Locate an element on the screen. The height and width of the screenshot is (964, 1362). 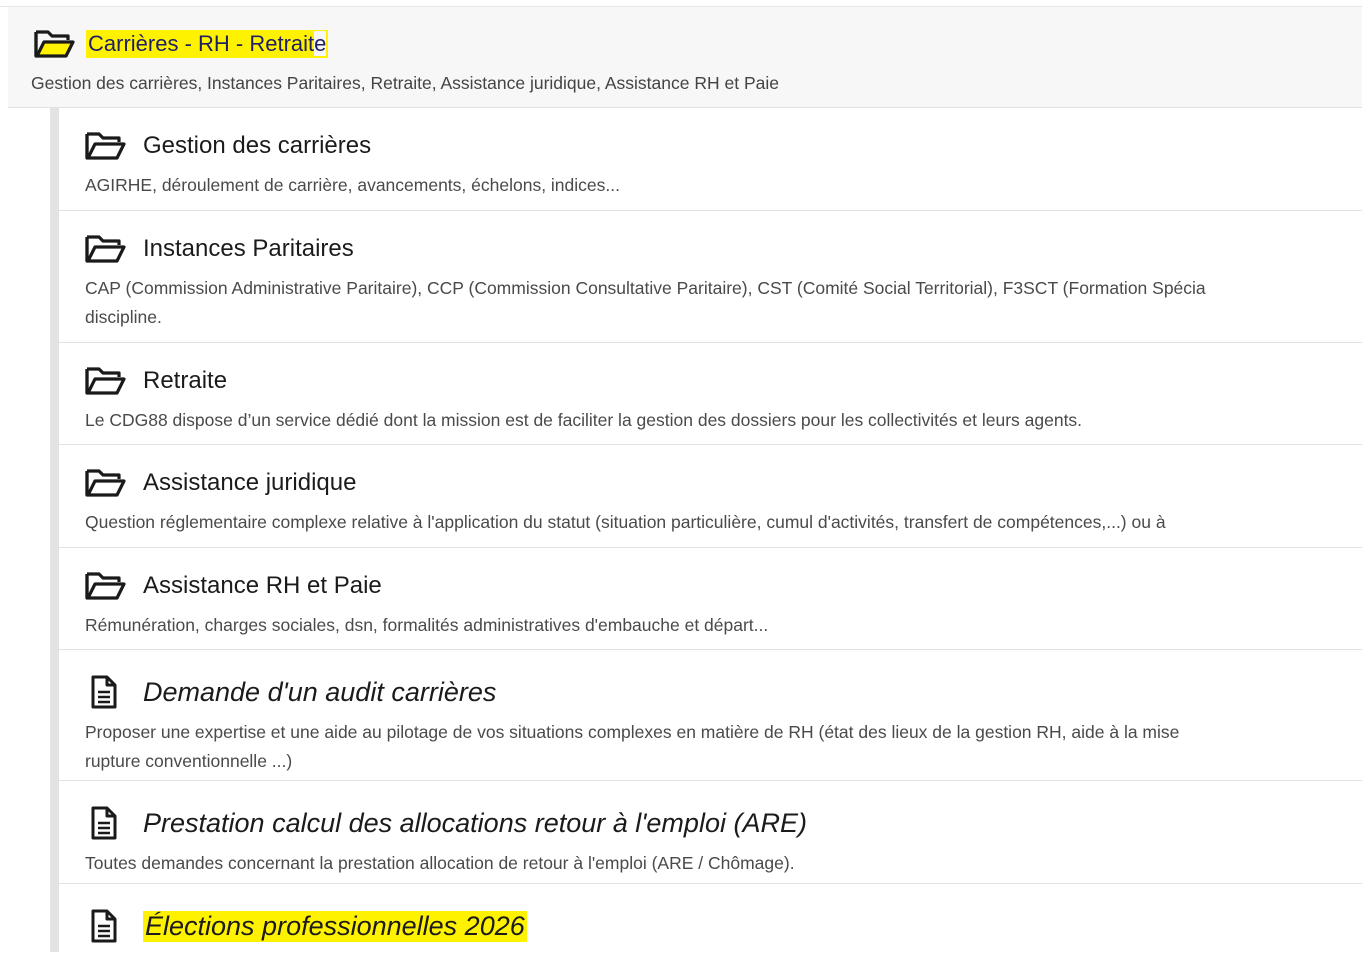
item-description-line: rupture conventionnelle ...) is located at coordinates (189, 761).